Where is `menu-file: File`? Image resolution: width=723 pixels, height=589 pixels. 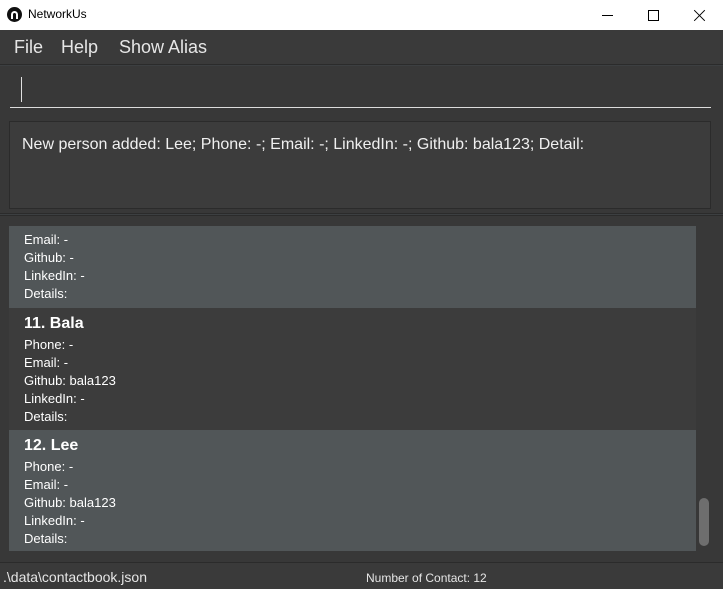
menu-file: File is located at coordinates (28, 47).